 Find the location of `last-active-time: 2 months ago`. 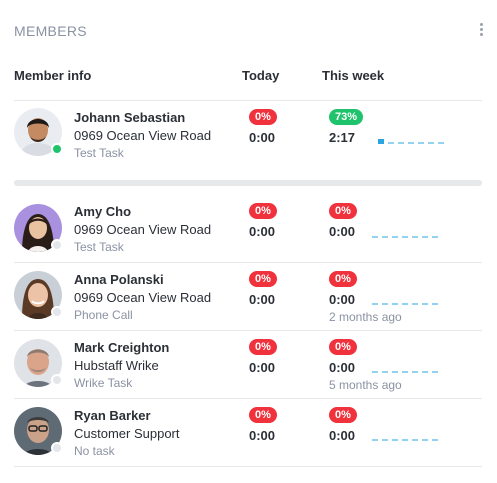

last-active-time: 2 months ago is located at coordinates (365, 317).